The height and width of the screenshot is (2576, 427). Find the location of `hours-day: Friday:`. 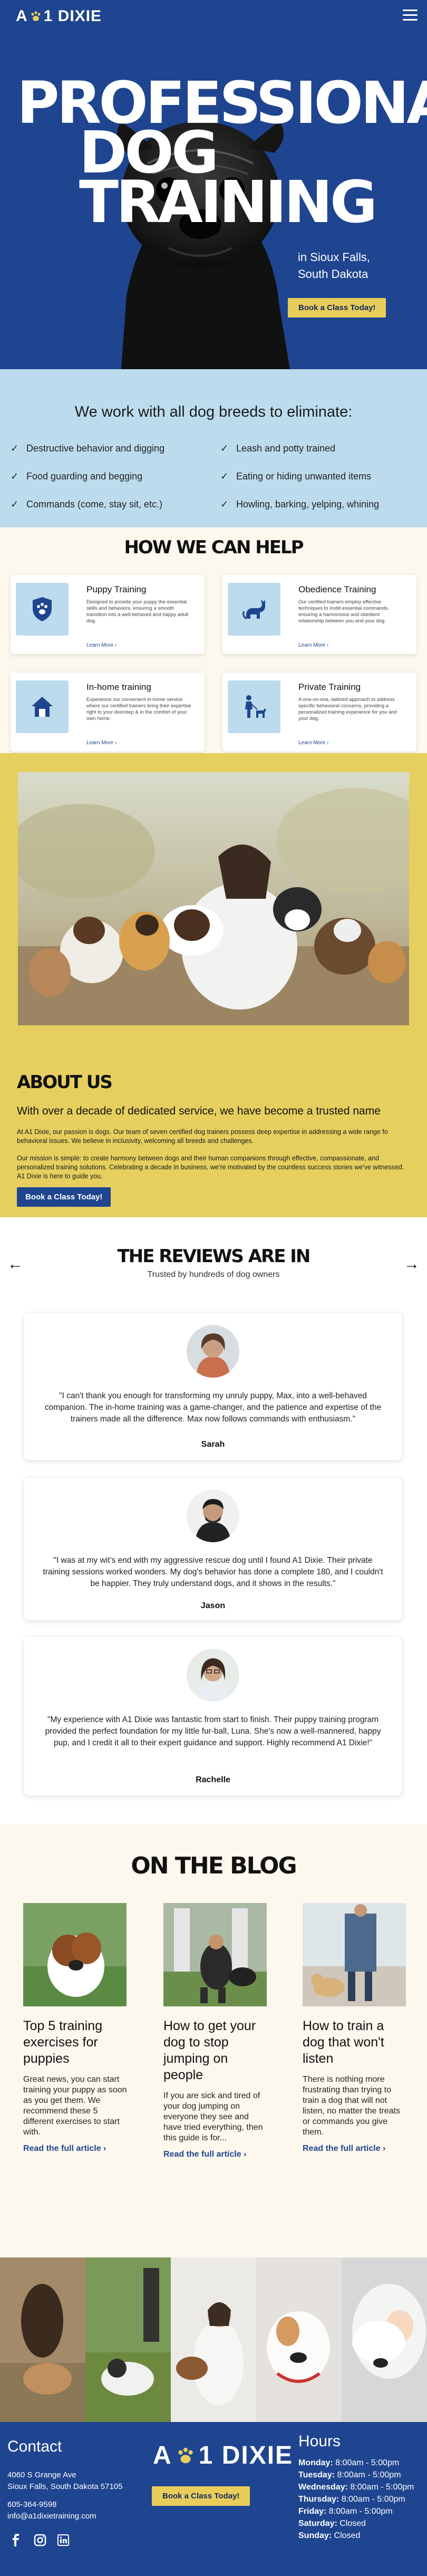

hours-day: Friday: is located at coordinates (312, 2511).